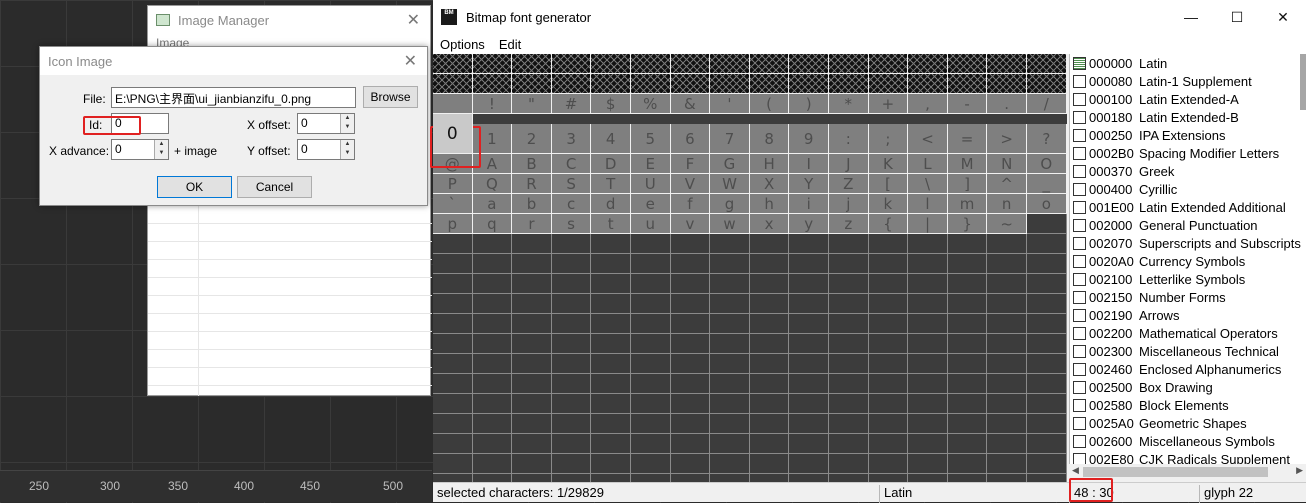  Describe the element at coordinates (888, 139) in the screenshot. I see `glyph-cell: ;` at that location.